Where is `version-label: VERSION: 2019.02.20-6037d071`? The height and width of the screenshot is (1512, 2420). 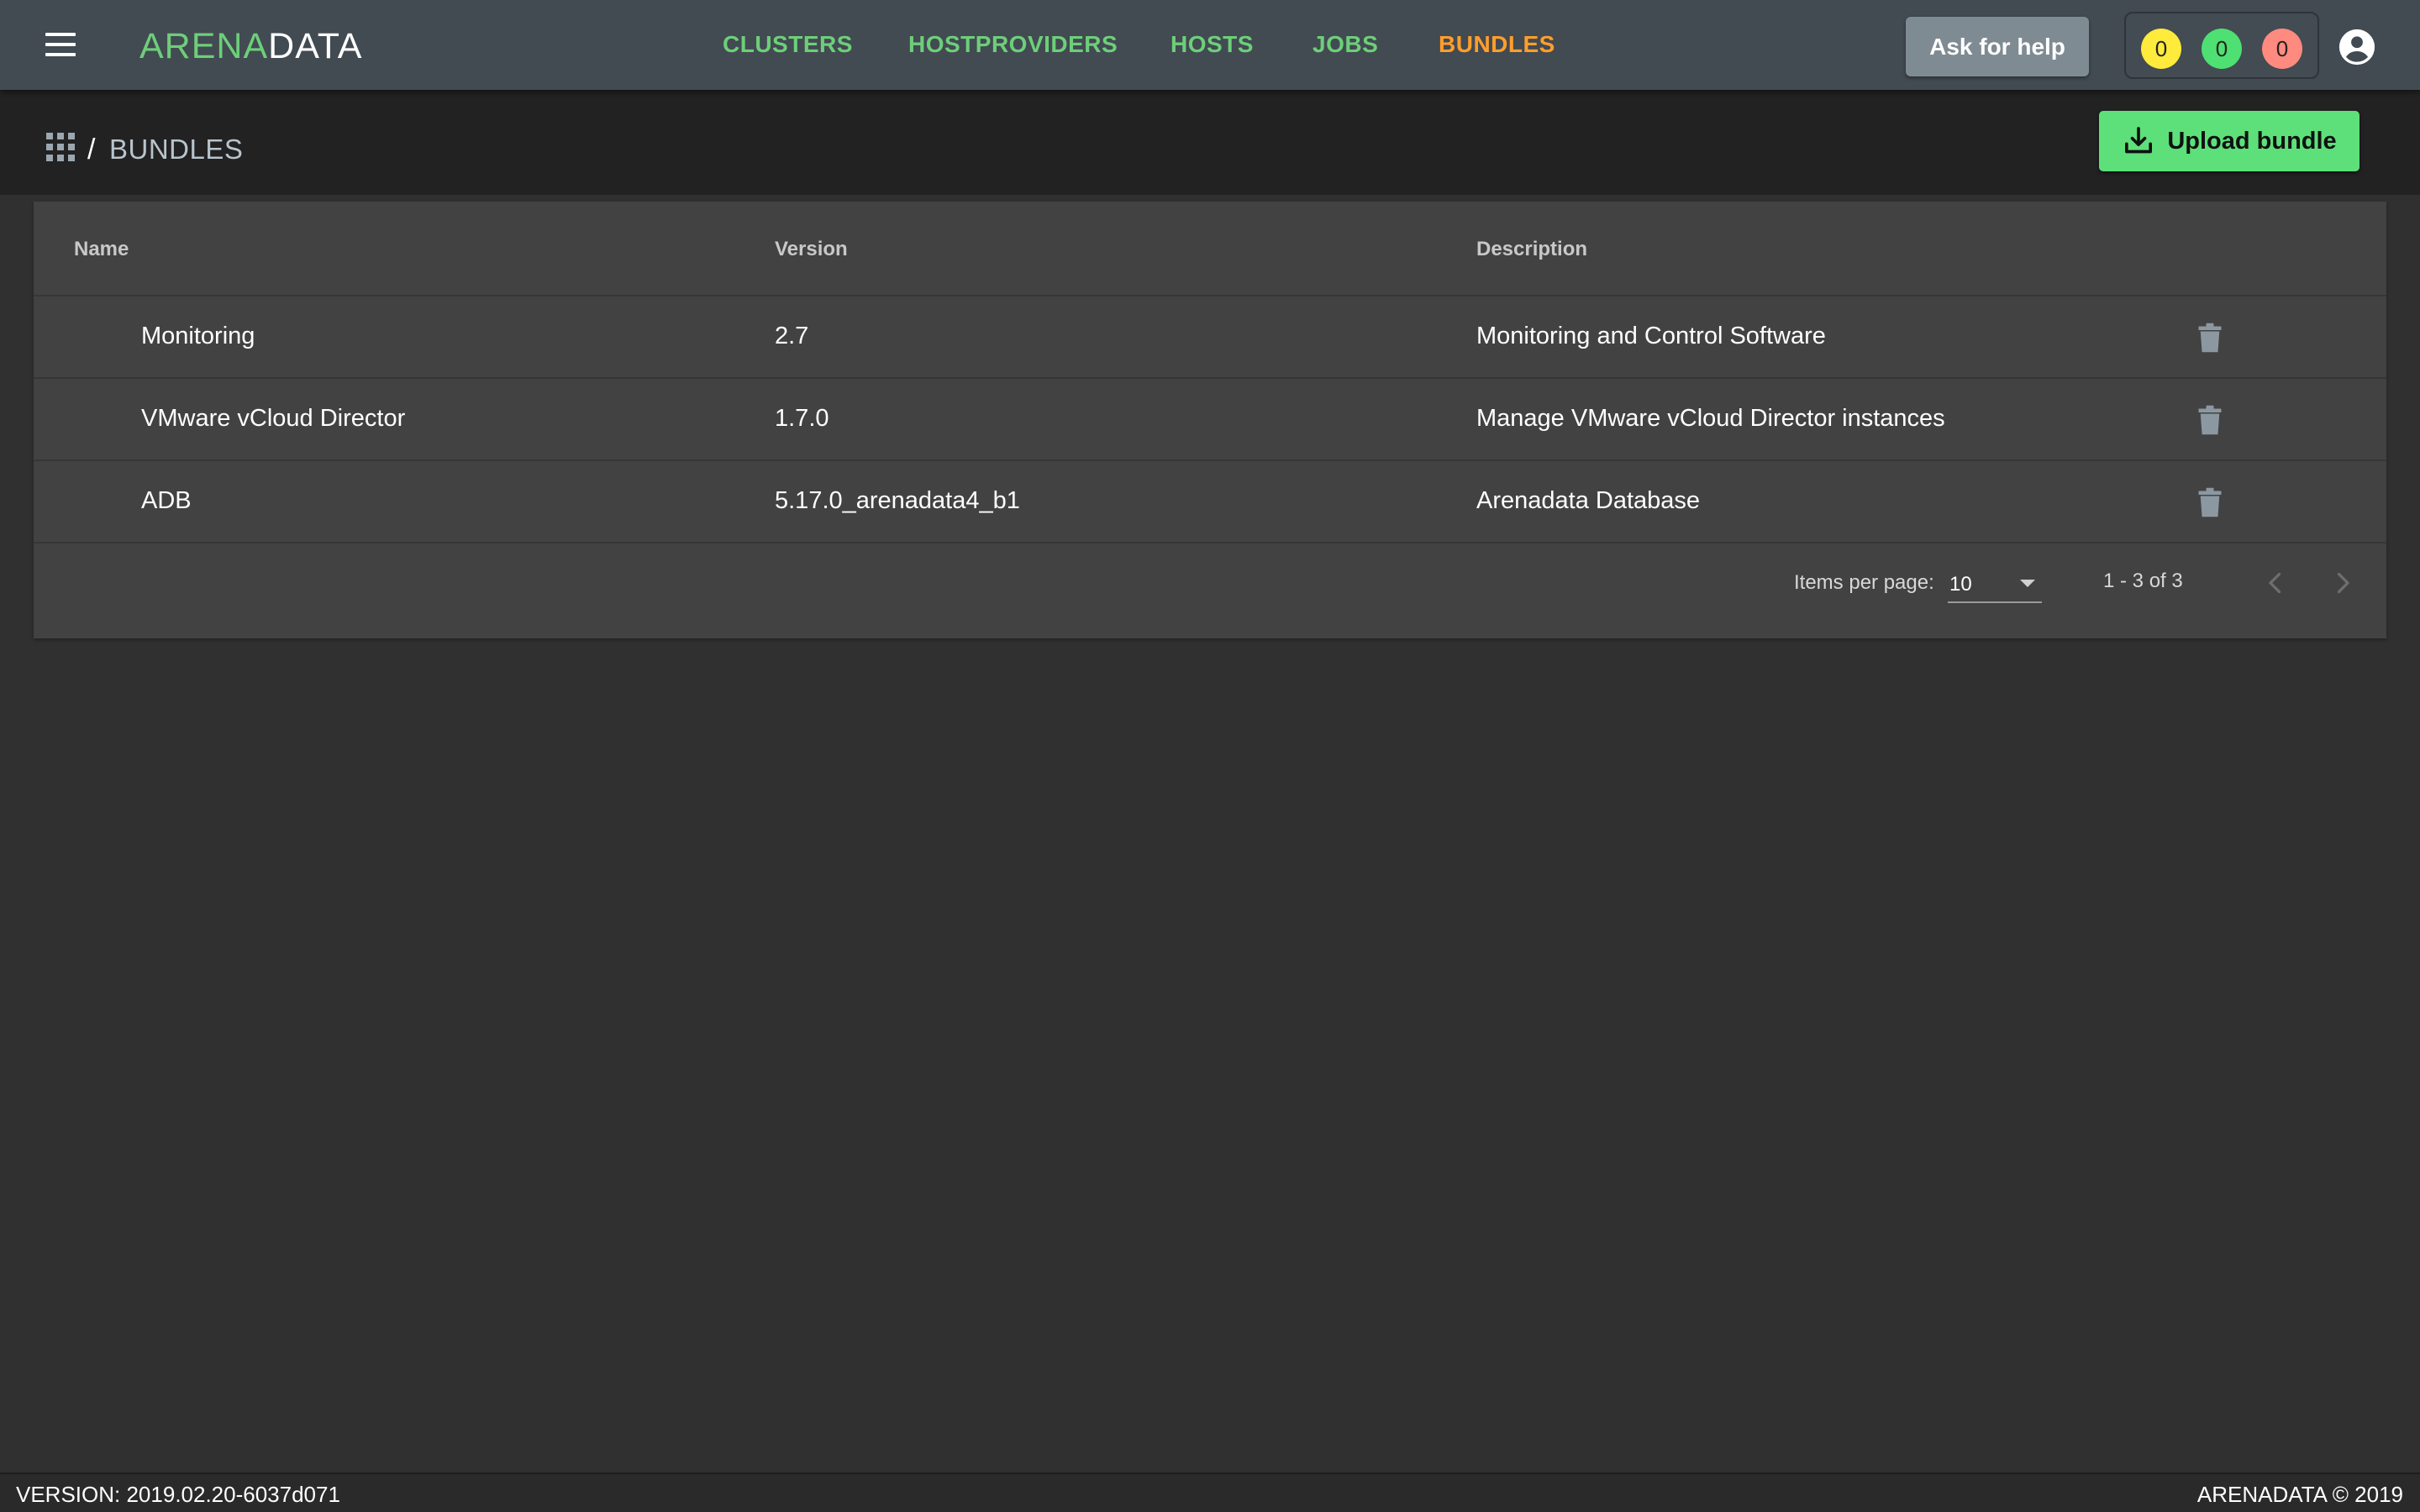
version-label: VERSION: 2019.02.20-6037d071 is located at coordinates (178, 1494).